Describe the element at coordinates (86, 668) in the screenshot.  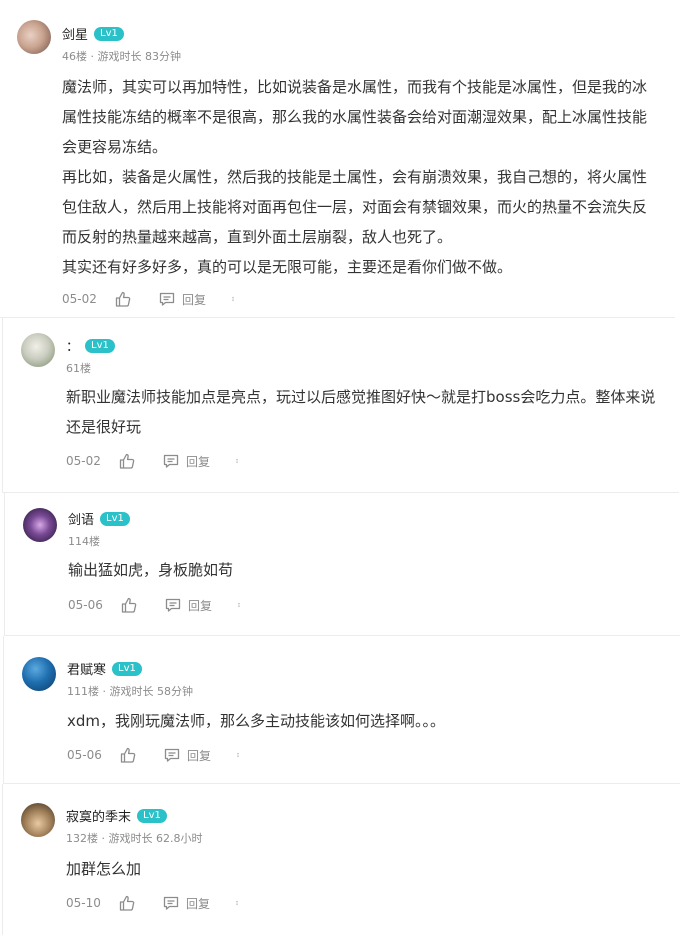
I see `user-nickname: 君赋寒` at that location.